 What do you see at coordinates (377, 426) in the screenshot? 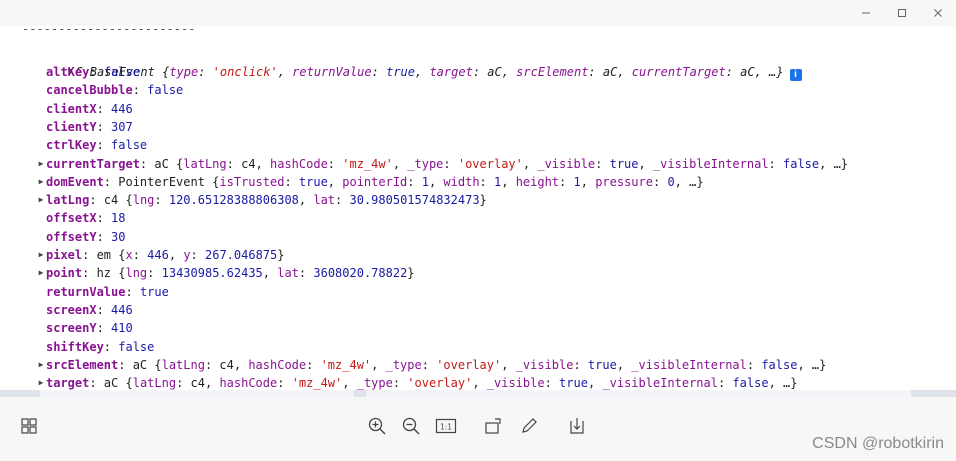
I see `zoom-in-button` at bounding box center [377, 426].